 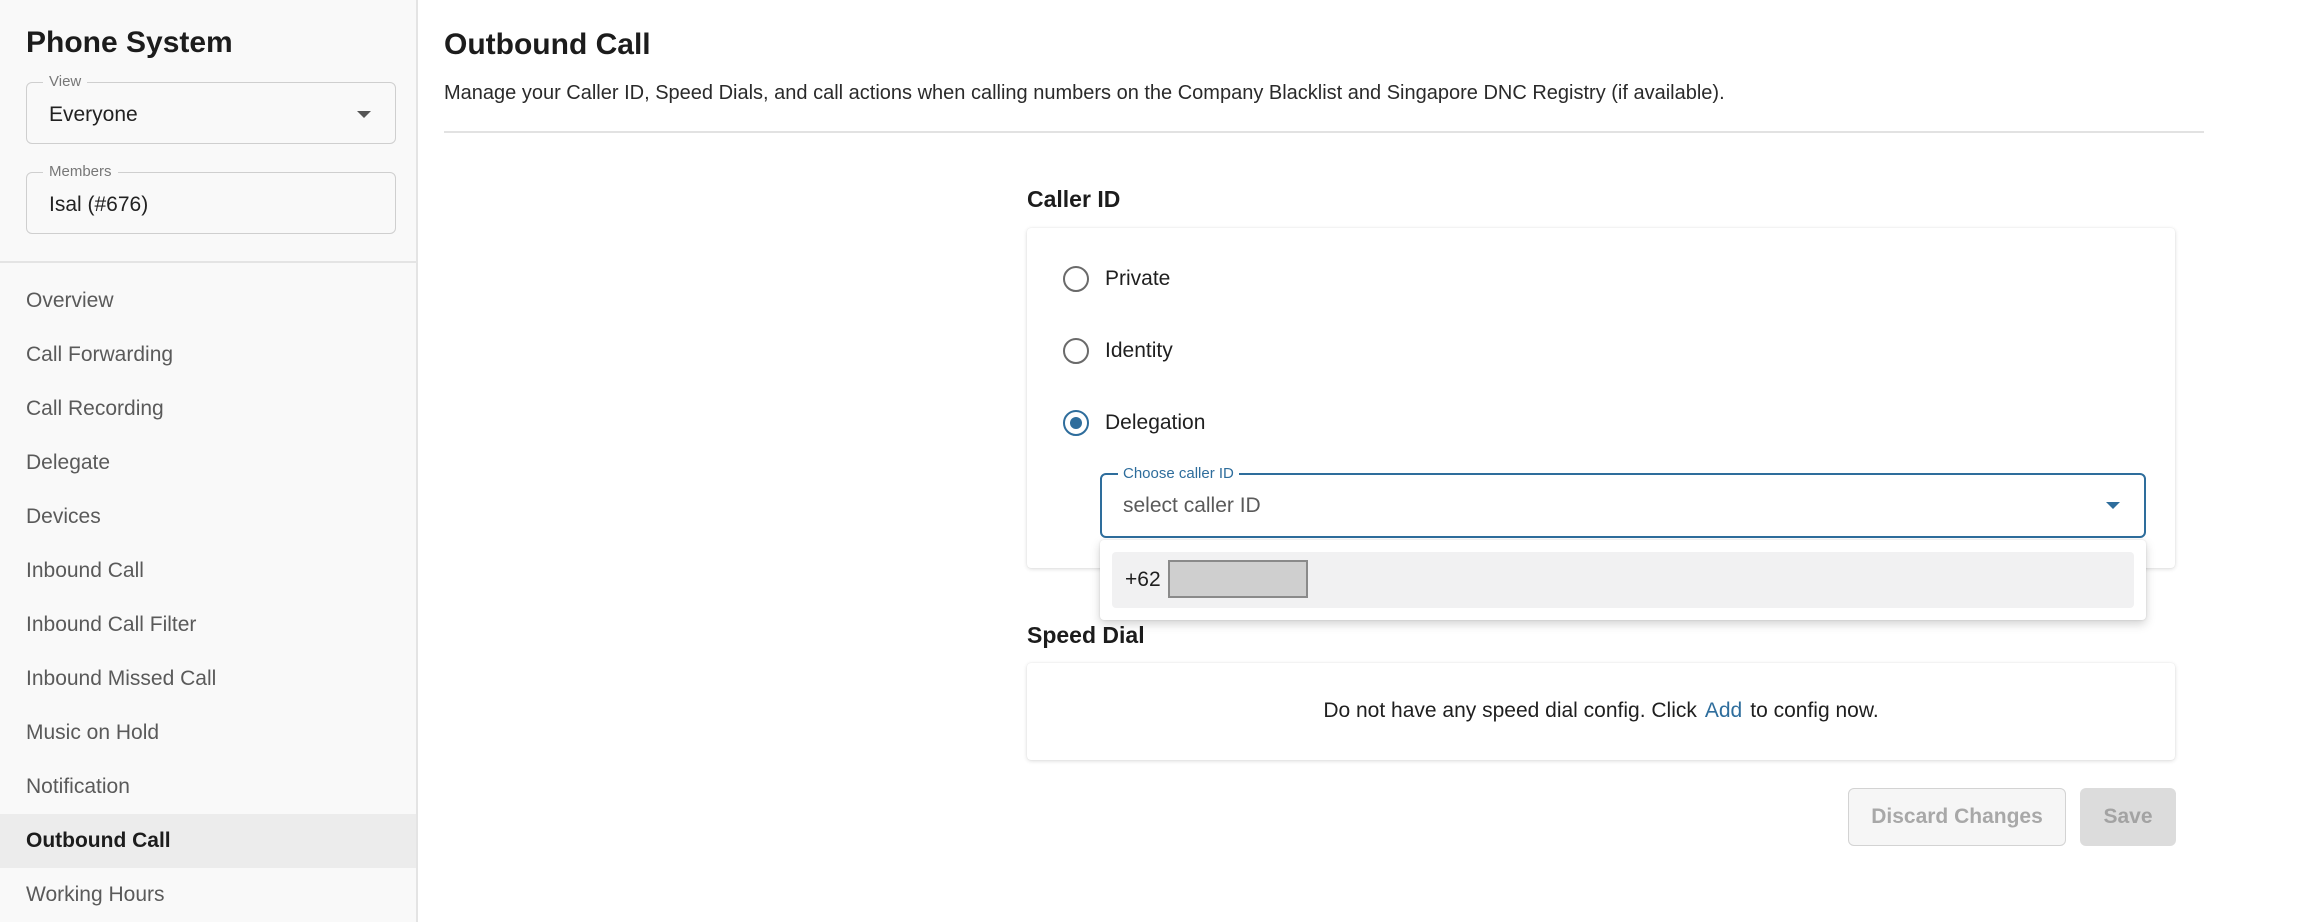 I want to click on members-field-value: Isal (#676), so click(x=99, y=204).